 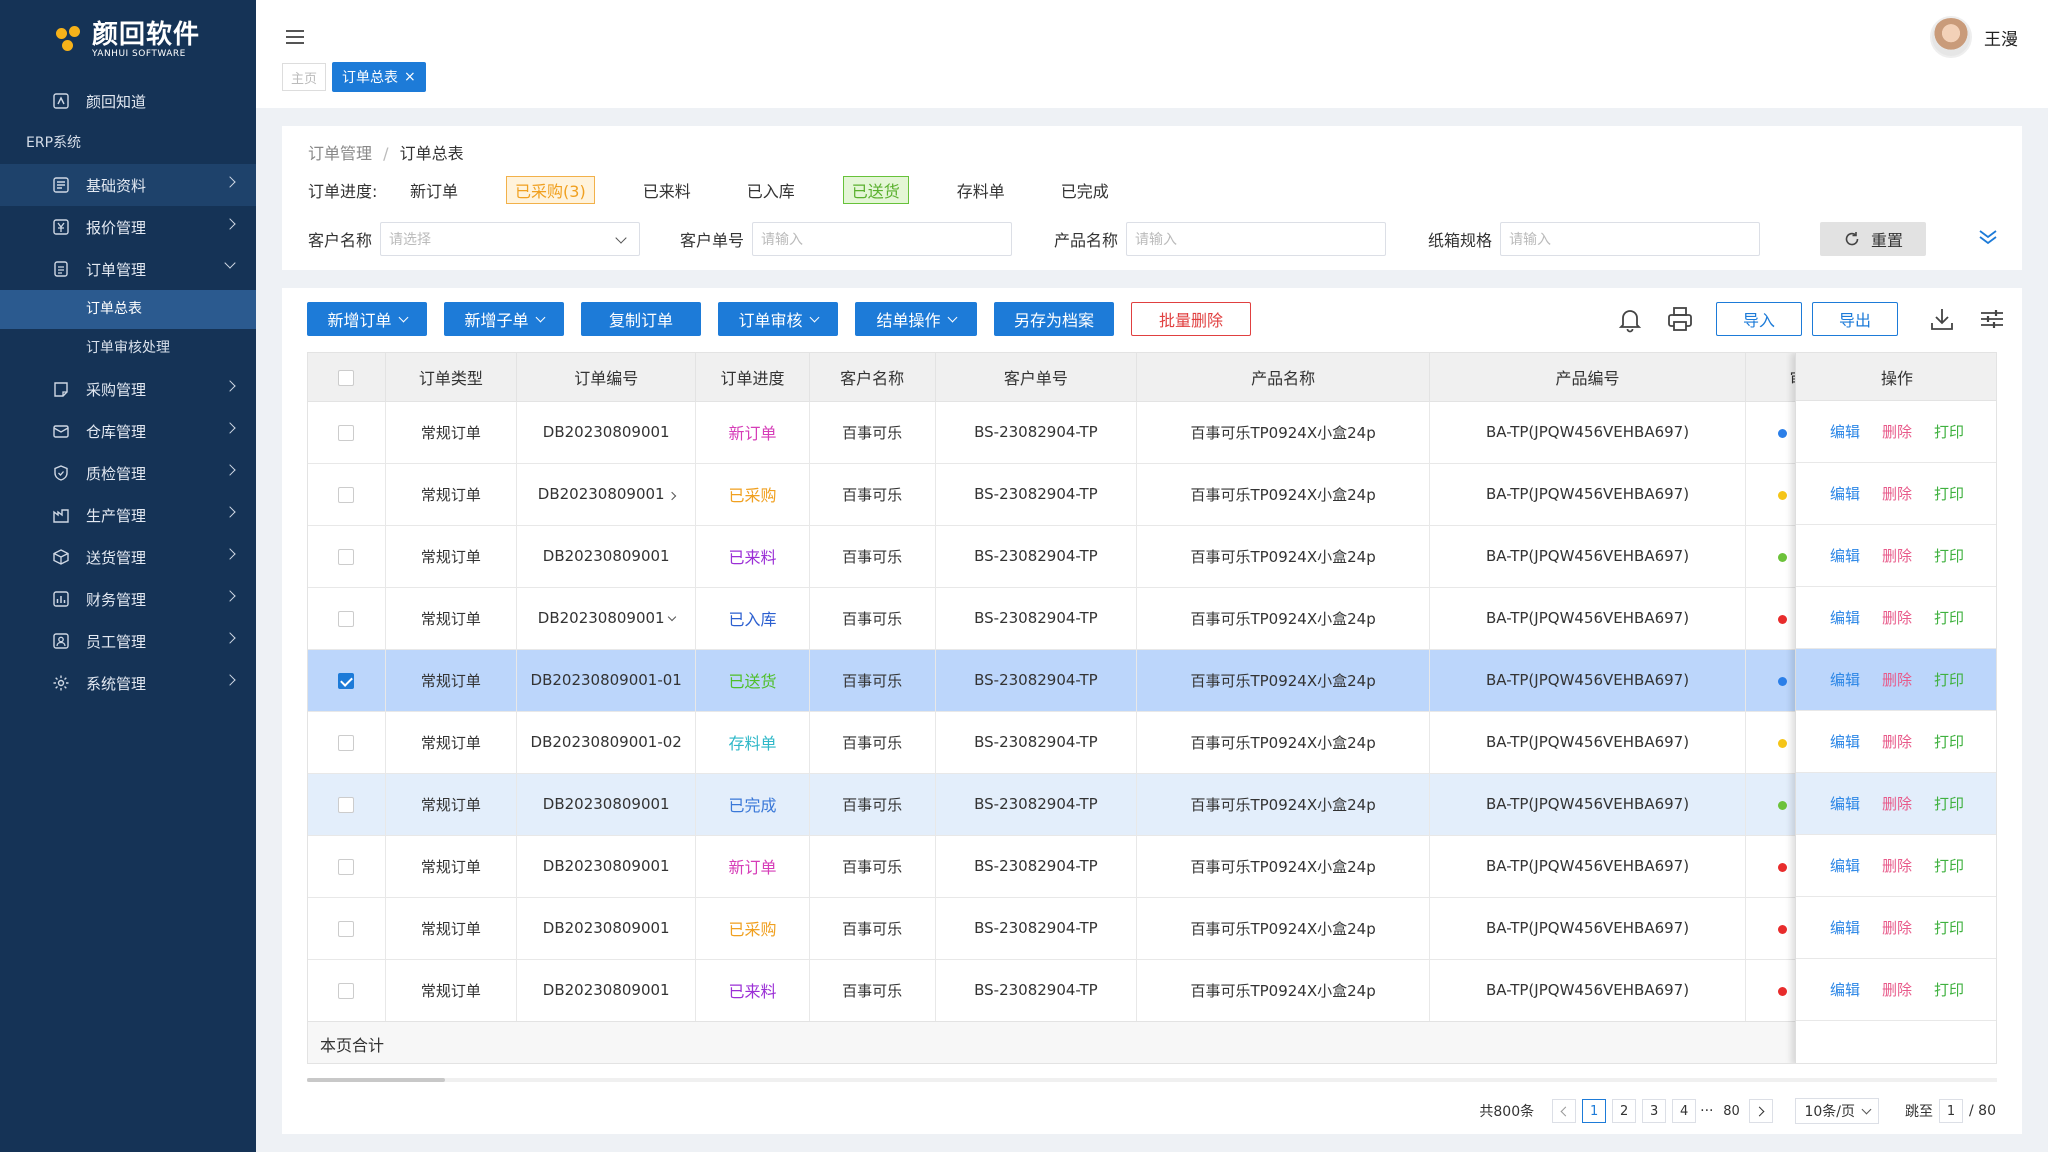 What do you see at coordinates (128, 348) in the screenshot?
I see `sidebar-subitem-order-review: 订单审核处理` at bounding box center [128, 348].